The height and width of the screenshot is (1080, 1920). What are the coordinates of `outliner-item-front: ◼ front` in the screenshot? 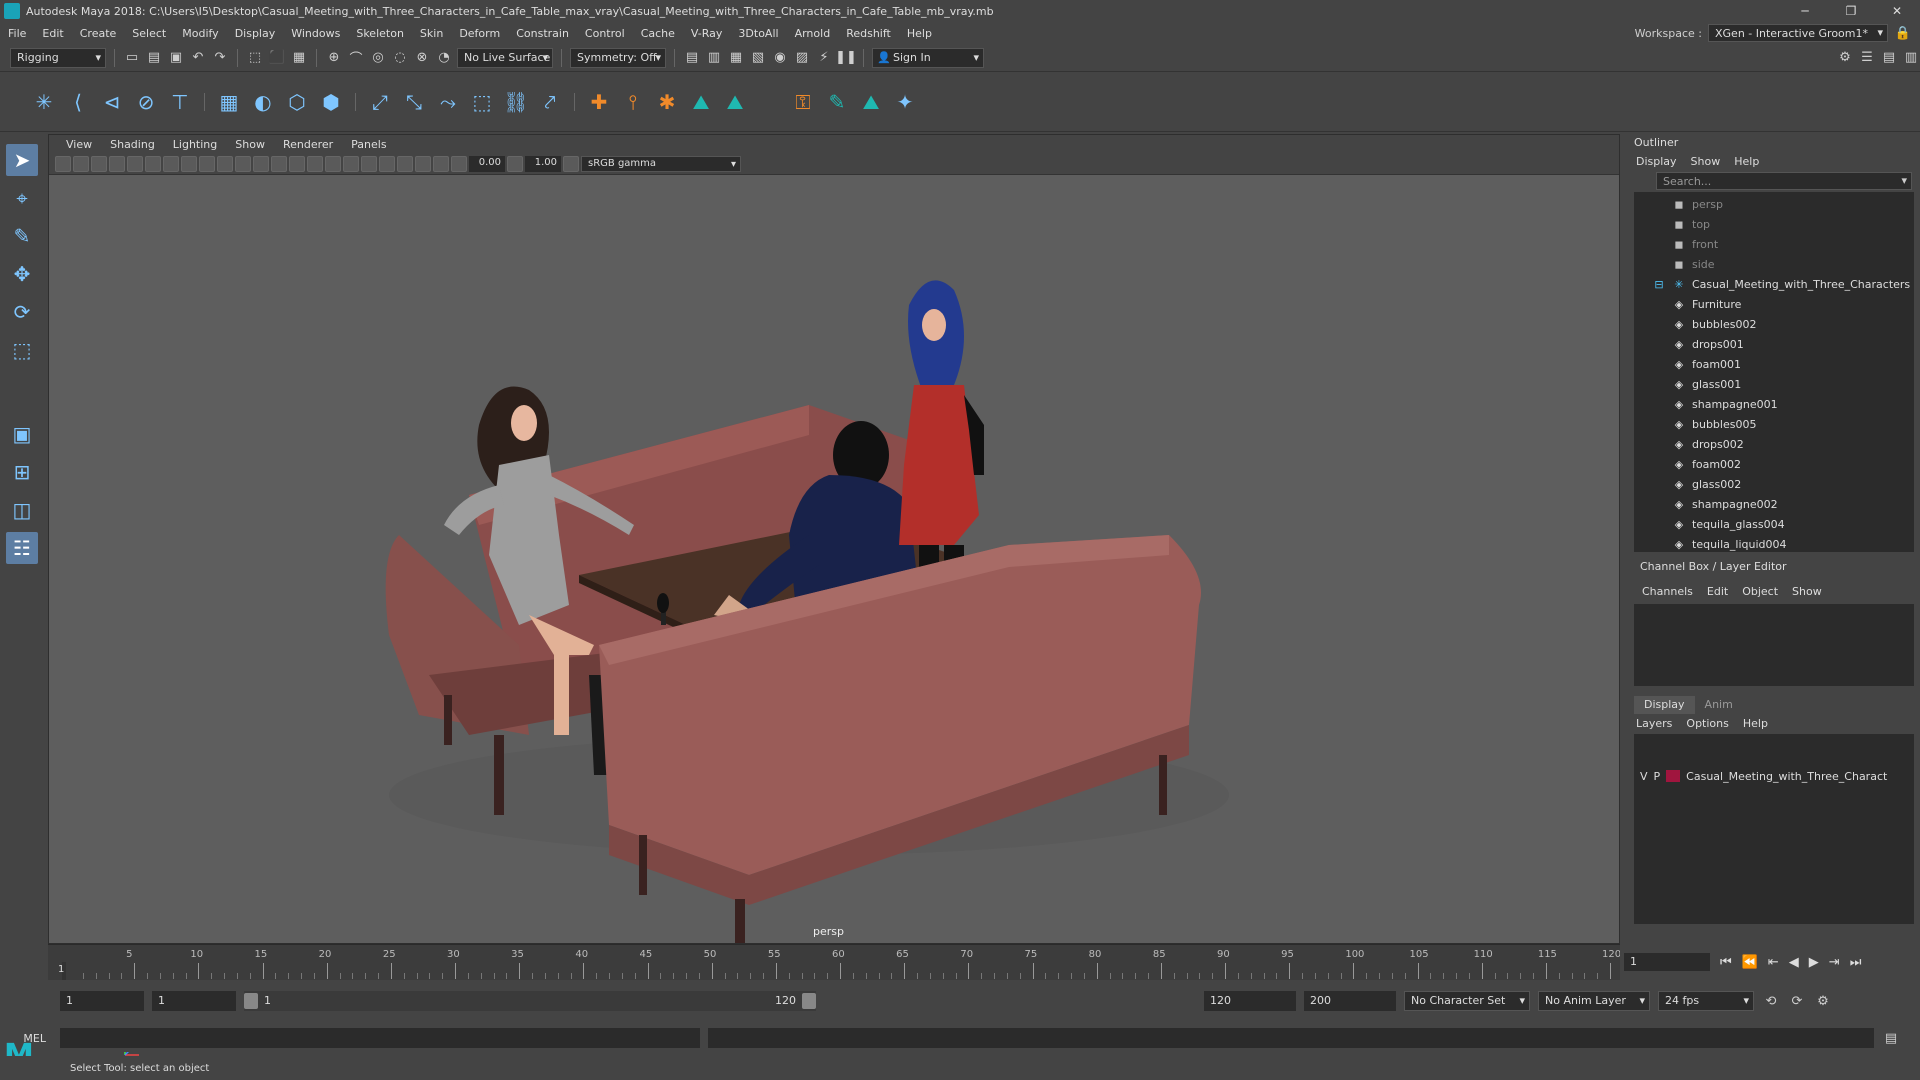 It's located at (1774, 244).